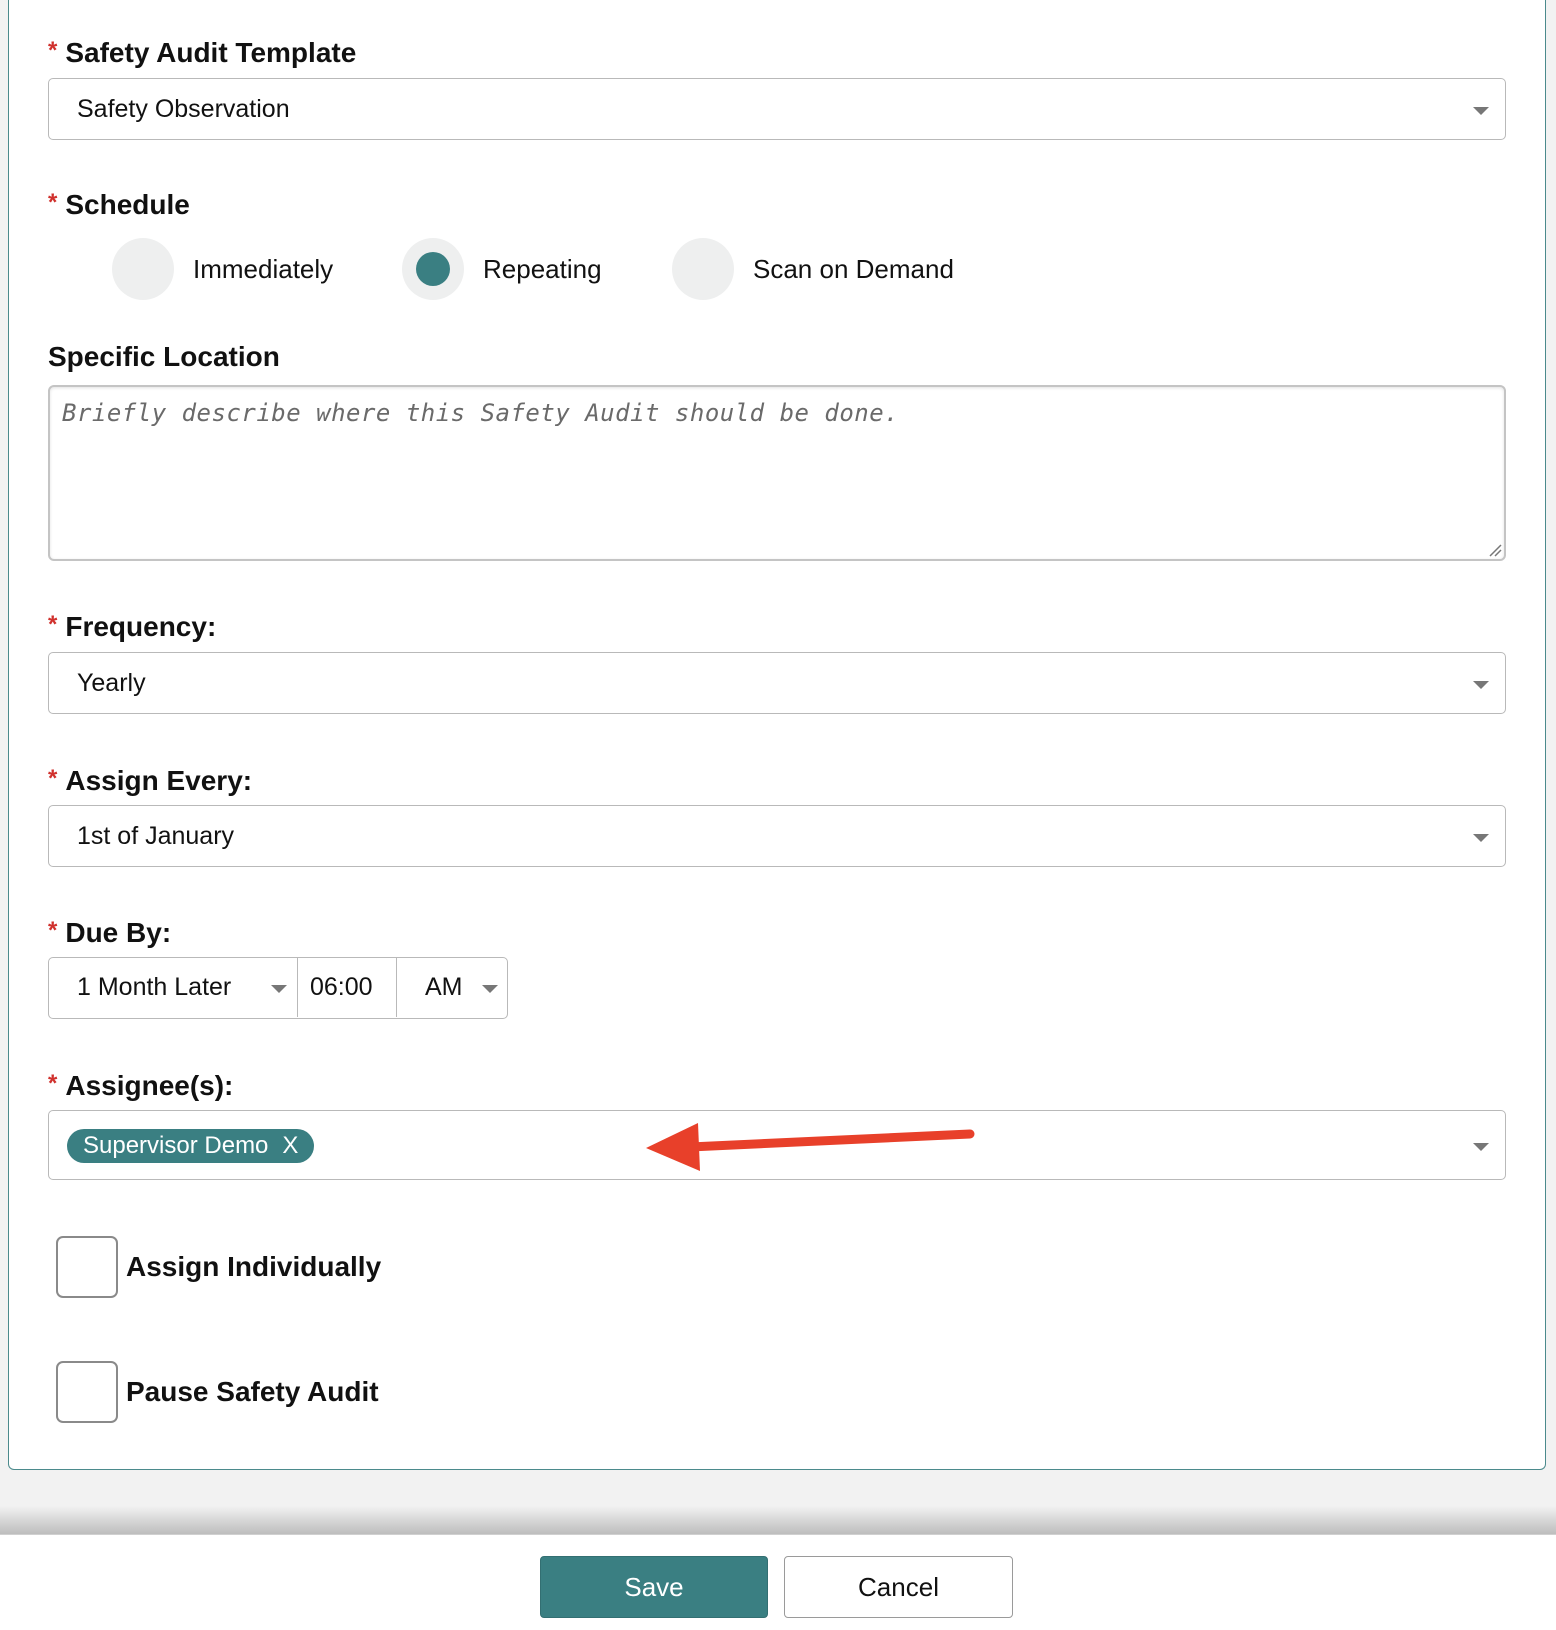 The width and height of the screenshot is (1556, 1630). Describe the element at coordinates (542, 269) in the screenshot. I see `radio-label: Repeating` at that location.